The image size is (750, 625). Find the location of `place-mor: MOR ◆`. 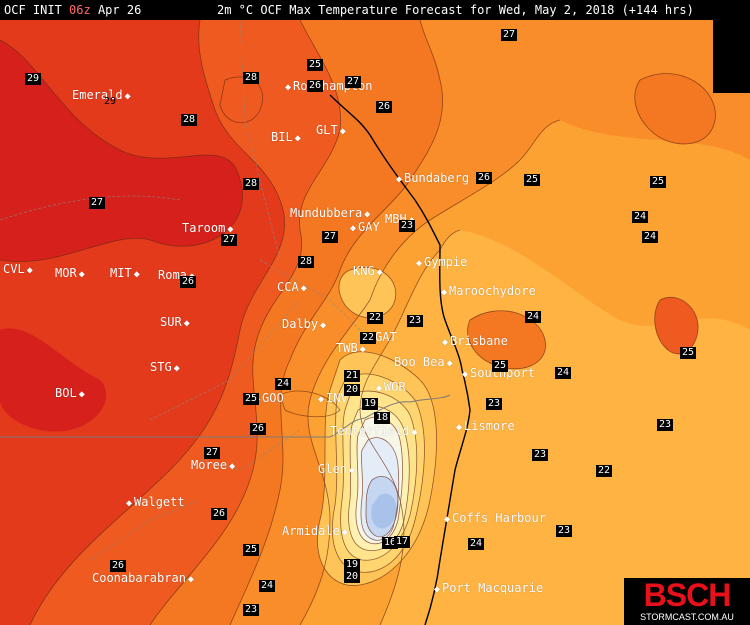

place-mor: MOR ◆ is located at coordinates (71, 274).